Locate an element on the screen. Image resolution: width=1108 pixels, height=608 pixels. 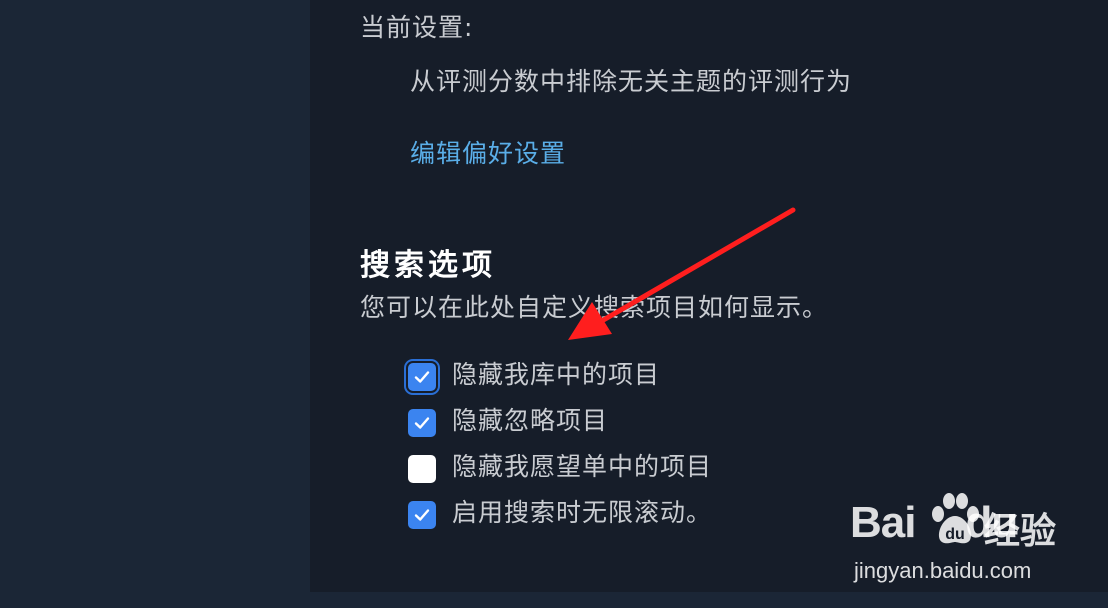
checkbox-hide-wishlist is located at coordinates (422, 469).